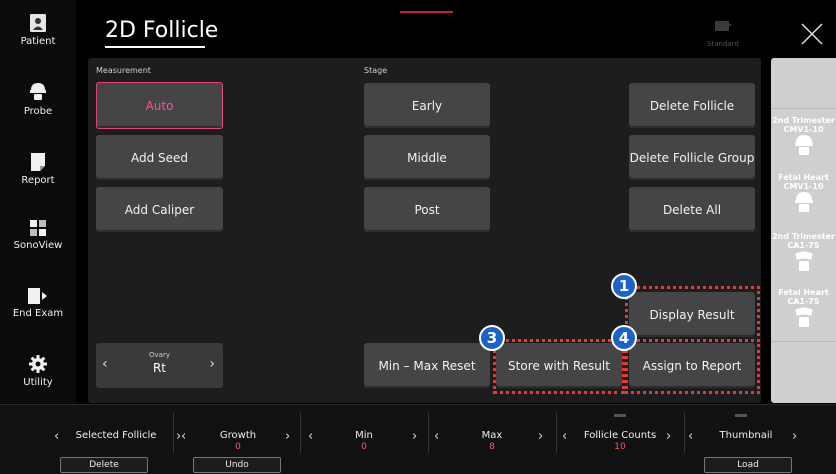  Describe the element at coordinates (104, 465) in the screenshot. I see `delete-button: Delete` at that location.